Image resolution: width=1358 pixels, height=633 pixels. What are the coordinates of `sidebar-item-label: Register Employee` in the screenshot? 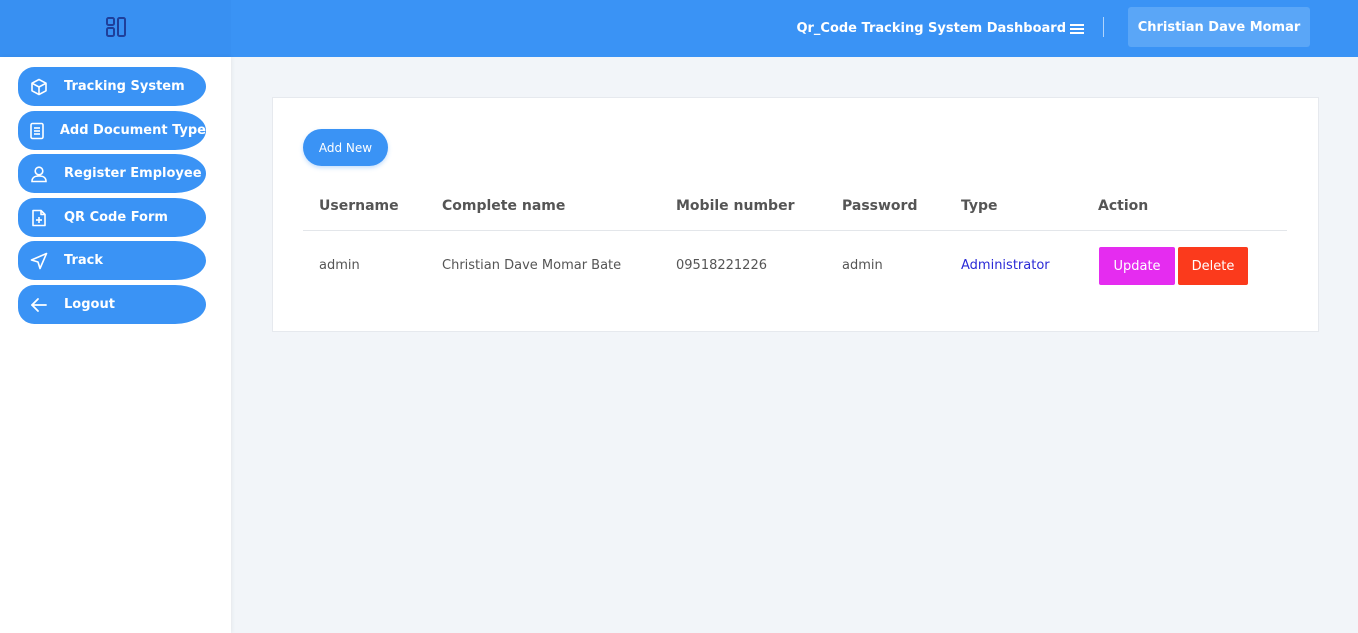 It's located at (133, 173).